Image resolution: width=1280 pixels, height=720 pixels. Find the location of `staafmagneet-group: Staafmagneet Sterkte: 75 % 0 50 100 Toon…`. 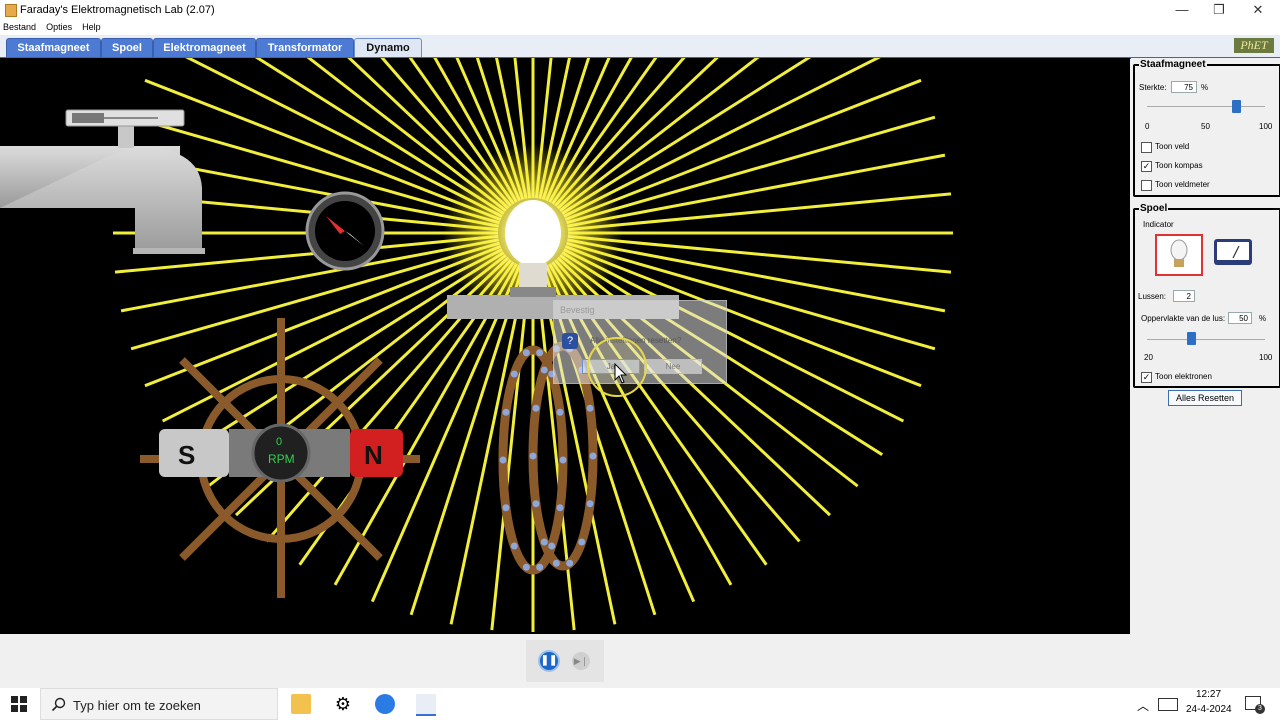

staafmagneet-group: Staafmagneet Sterkte: 75 % 0 50 100 Toon… is located at coordinates (1206, 128).